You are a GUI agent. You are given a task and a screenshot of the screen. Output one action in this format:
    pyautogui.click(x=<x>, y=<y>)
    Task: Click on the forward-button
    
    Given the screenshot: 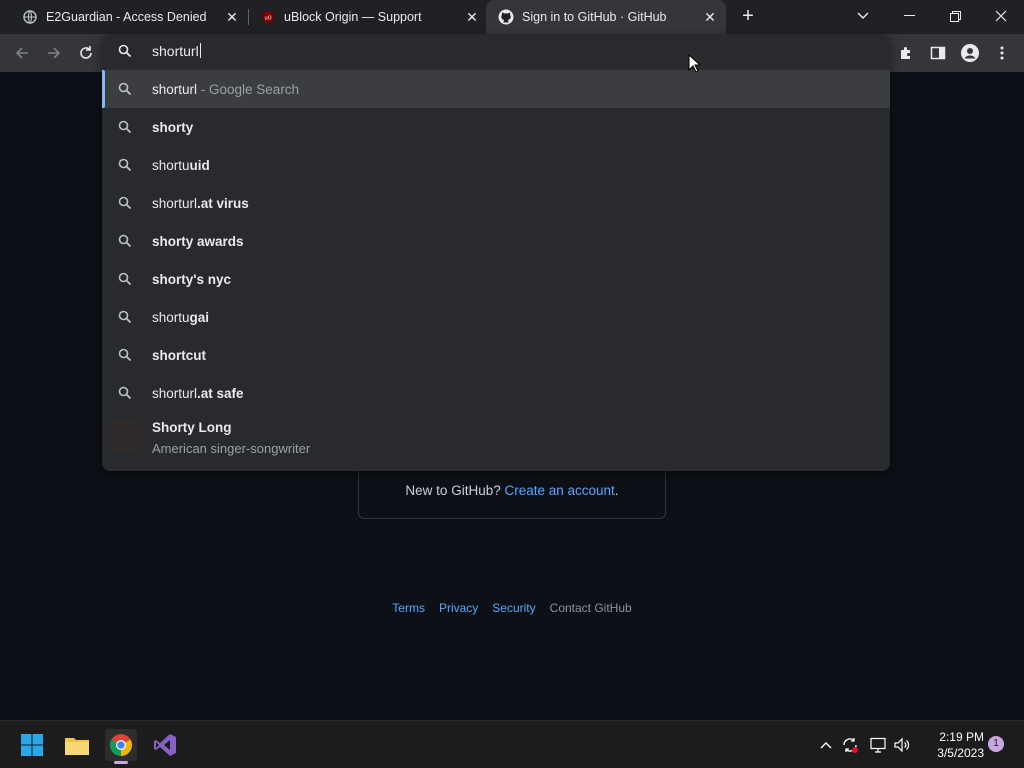 What is the action you would take?
    pyautogui.click(x=54, y=53)
    